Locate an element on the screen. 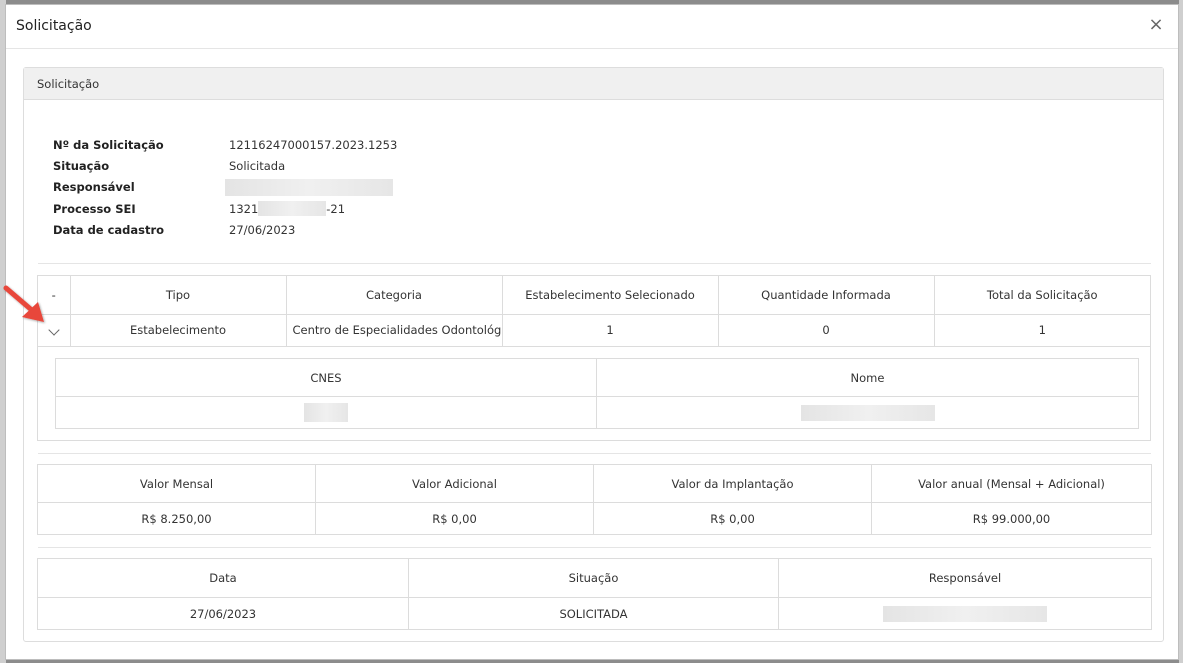  col-header-valor-mensal: Valor Mensal is located at coordinates (176, 483).